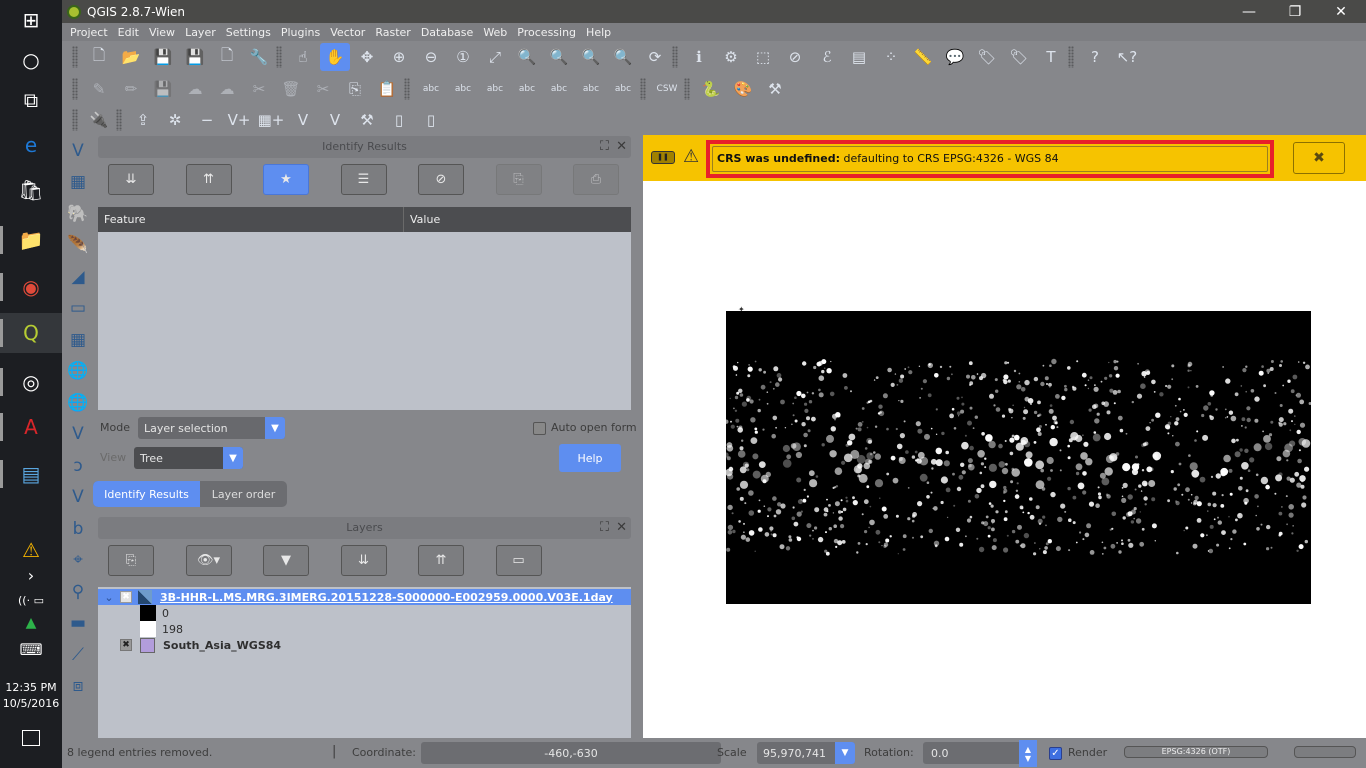 Image resolution: width=1366 pixels, height=768 pixels. I want to click on raster-remove-icon: −, so click(207, 120).